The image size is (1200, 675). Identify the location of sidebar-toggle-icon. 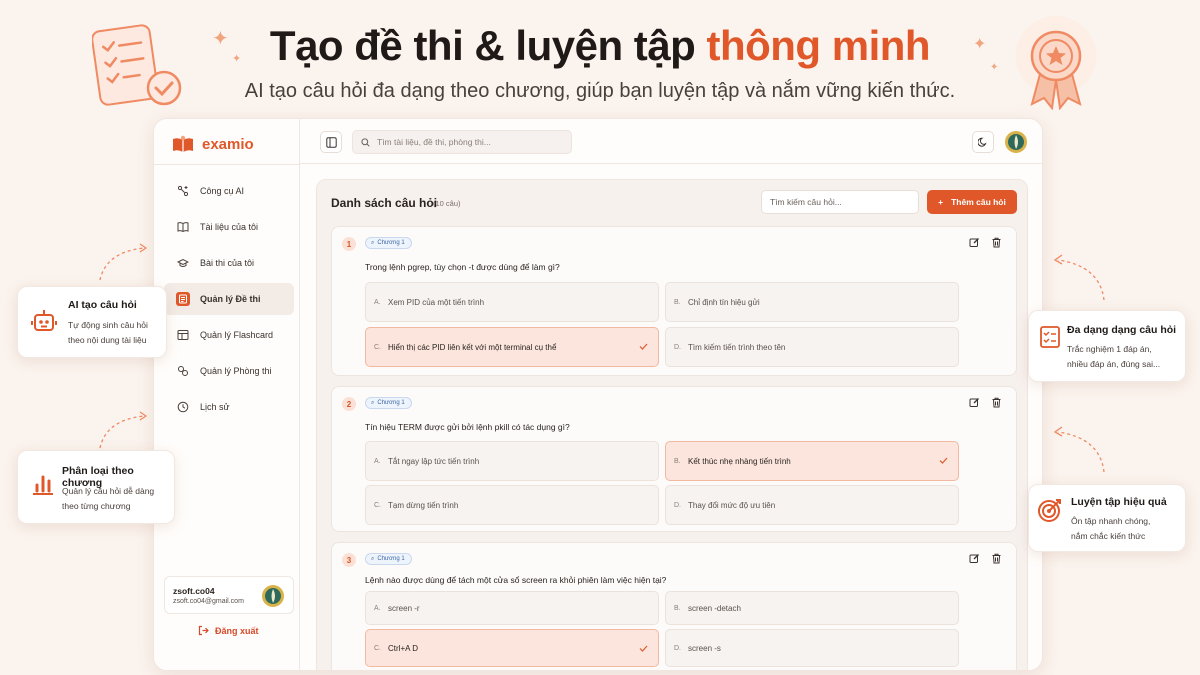
(331, 142).